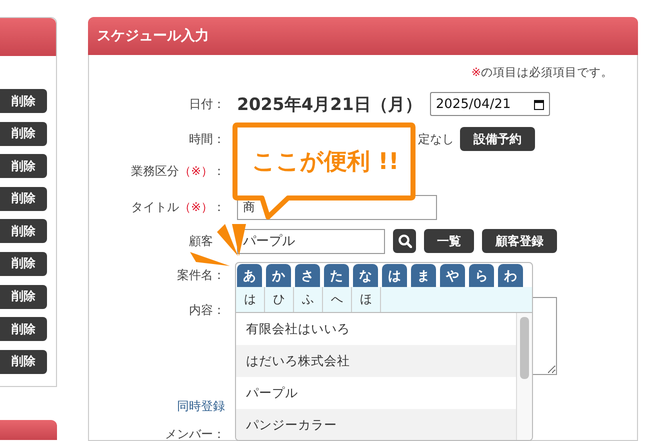 Image resolution: width=655 pixels, height=441 pixels. I want to click on kana-tab: わ, so click(510, 275).